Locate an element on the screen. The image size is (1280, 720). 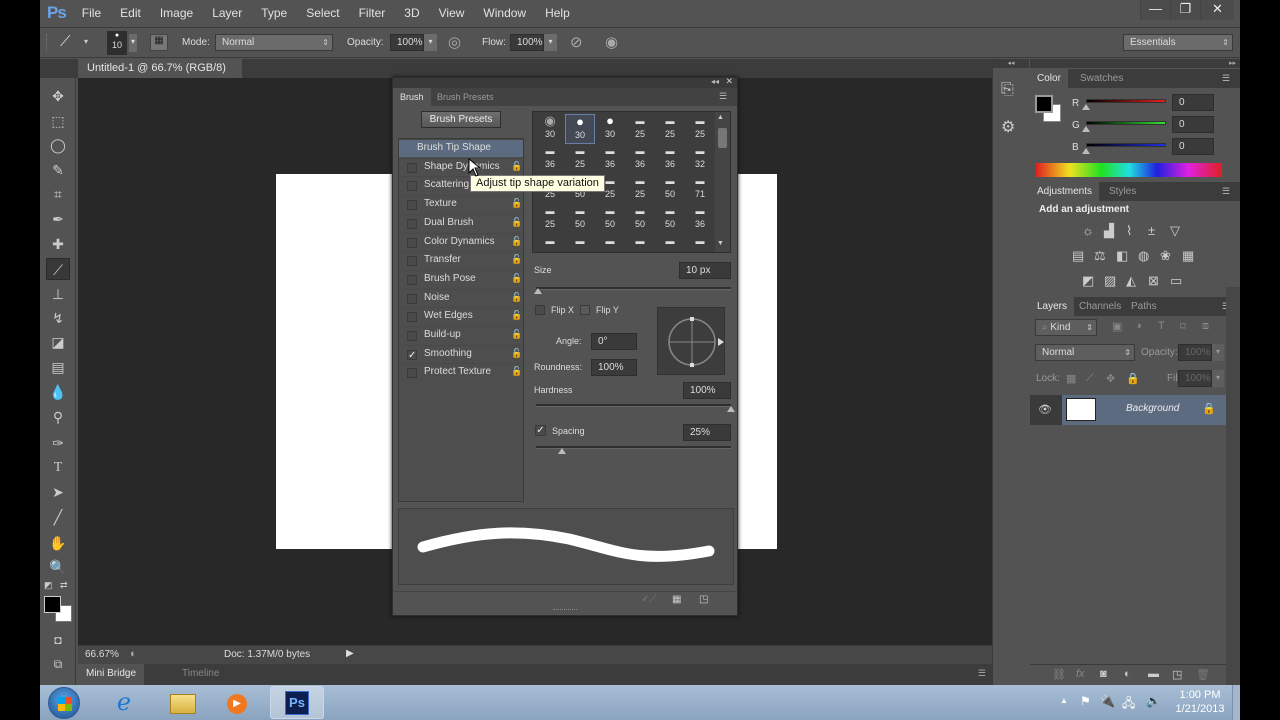
marquee-tool-icon: ⬚ is located at coordinates (58, 121).